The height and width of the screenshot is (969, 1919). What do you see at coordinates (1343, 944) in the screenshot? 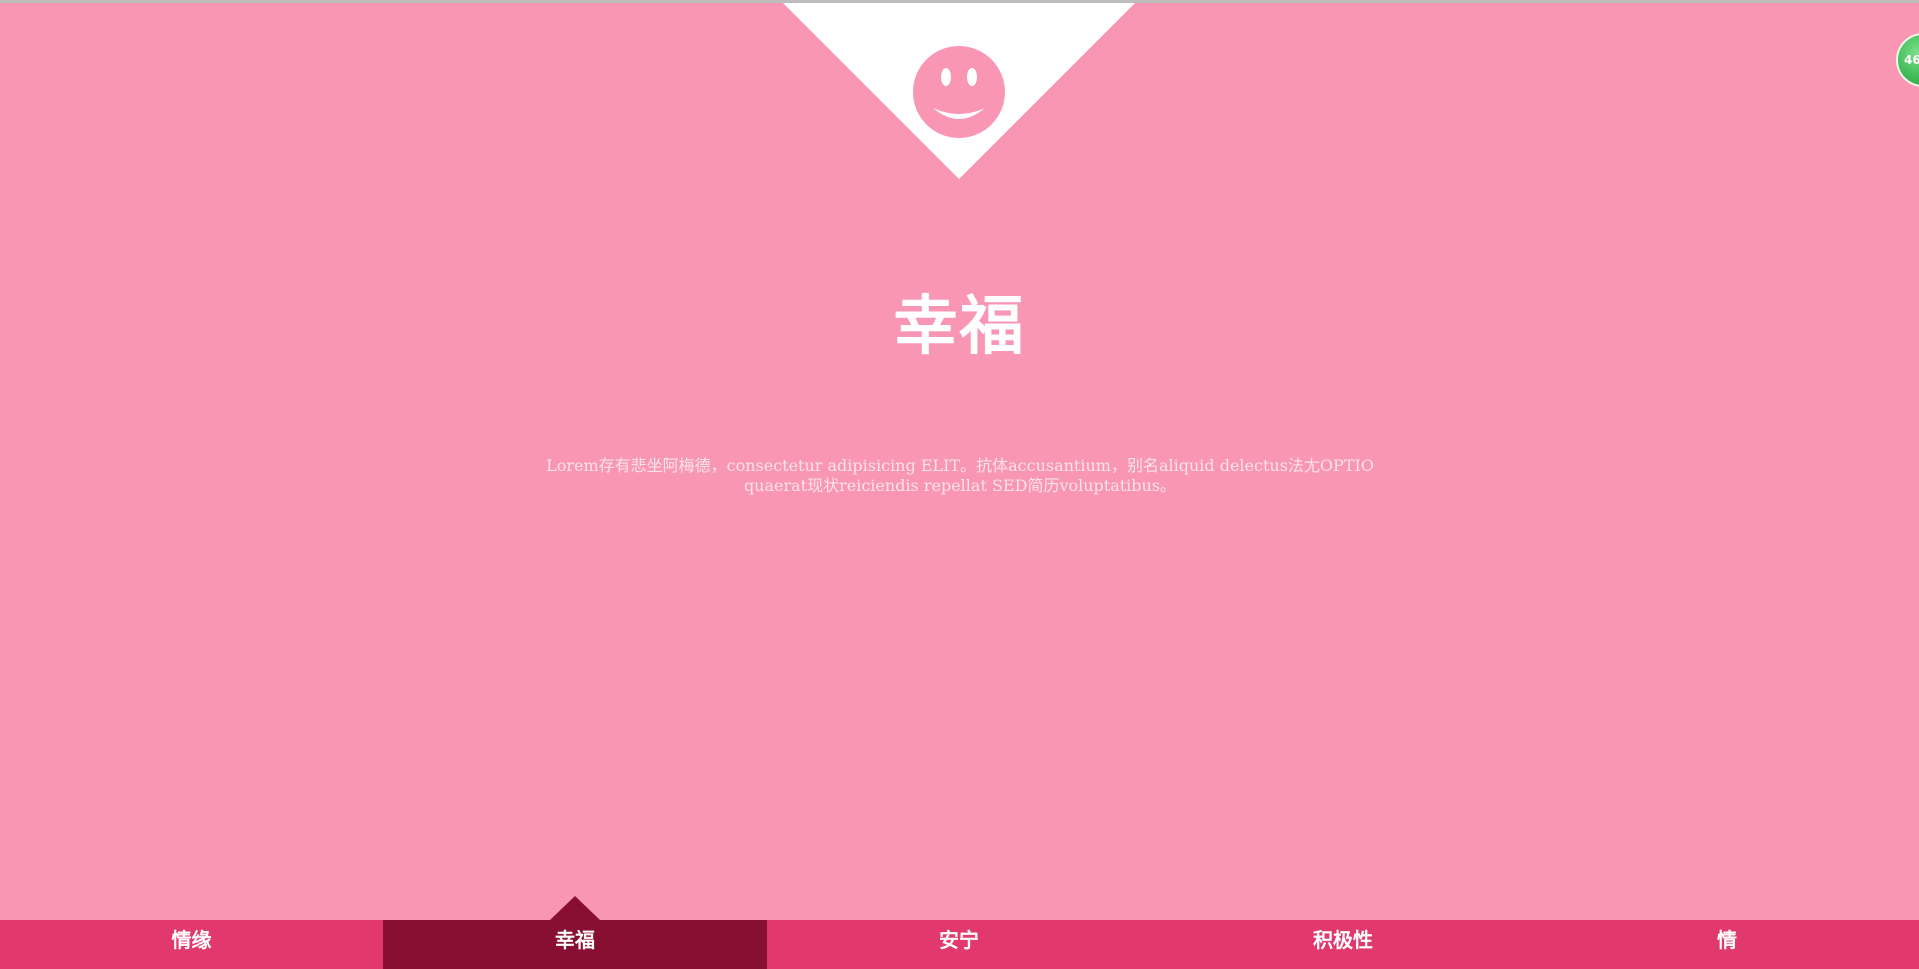
I see `nav-item-jijixing: 积极性` at bounding box center [1343, 944].